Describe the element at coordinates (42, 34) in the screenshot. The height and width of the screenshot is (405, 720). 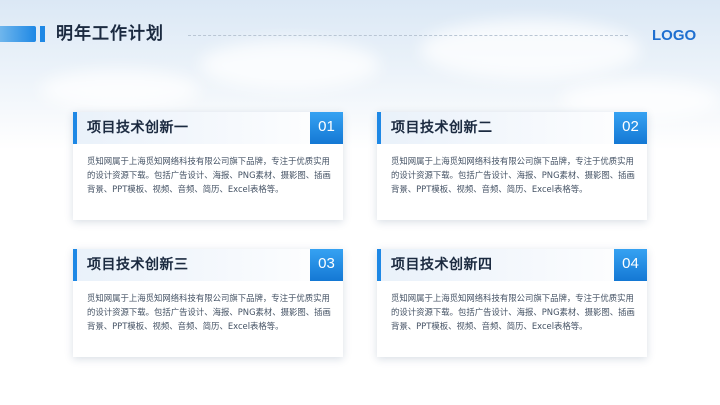
I see `header-accent-marker` at that location.